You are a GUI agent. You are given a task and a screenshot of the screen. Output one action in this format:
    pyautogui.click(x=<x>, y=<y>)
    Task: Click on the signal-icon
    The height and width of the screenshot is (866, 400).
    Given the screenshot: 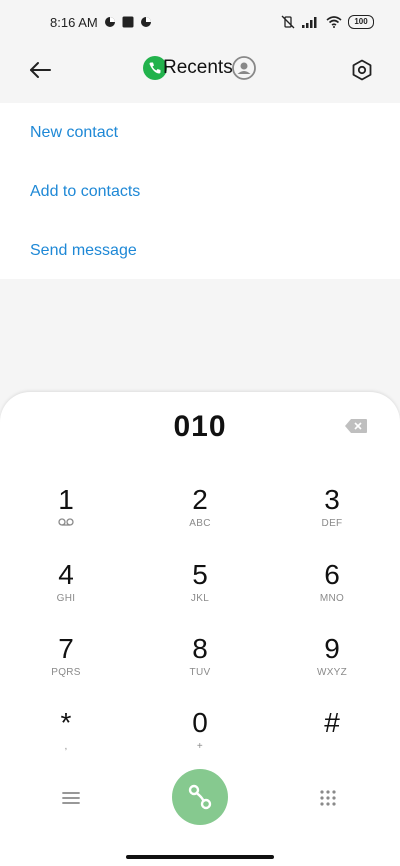 What is the action you would take?
    pyautogui.click(x=311, y=22)
    